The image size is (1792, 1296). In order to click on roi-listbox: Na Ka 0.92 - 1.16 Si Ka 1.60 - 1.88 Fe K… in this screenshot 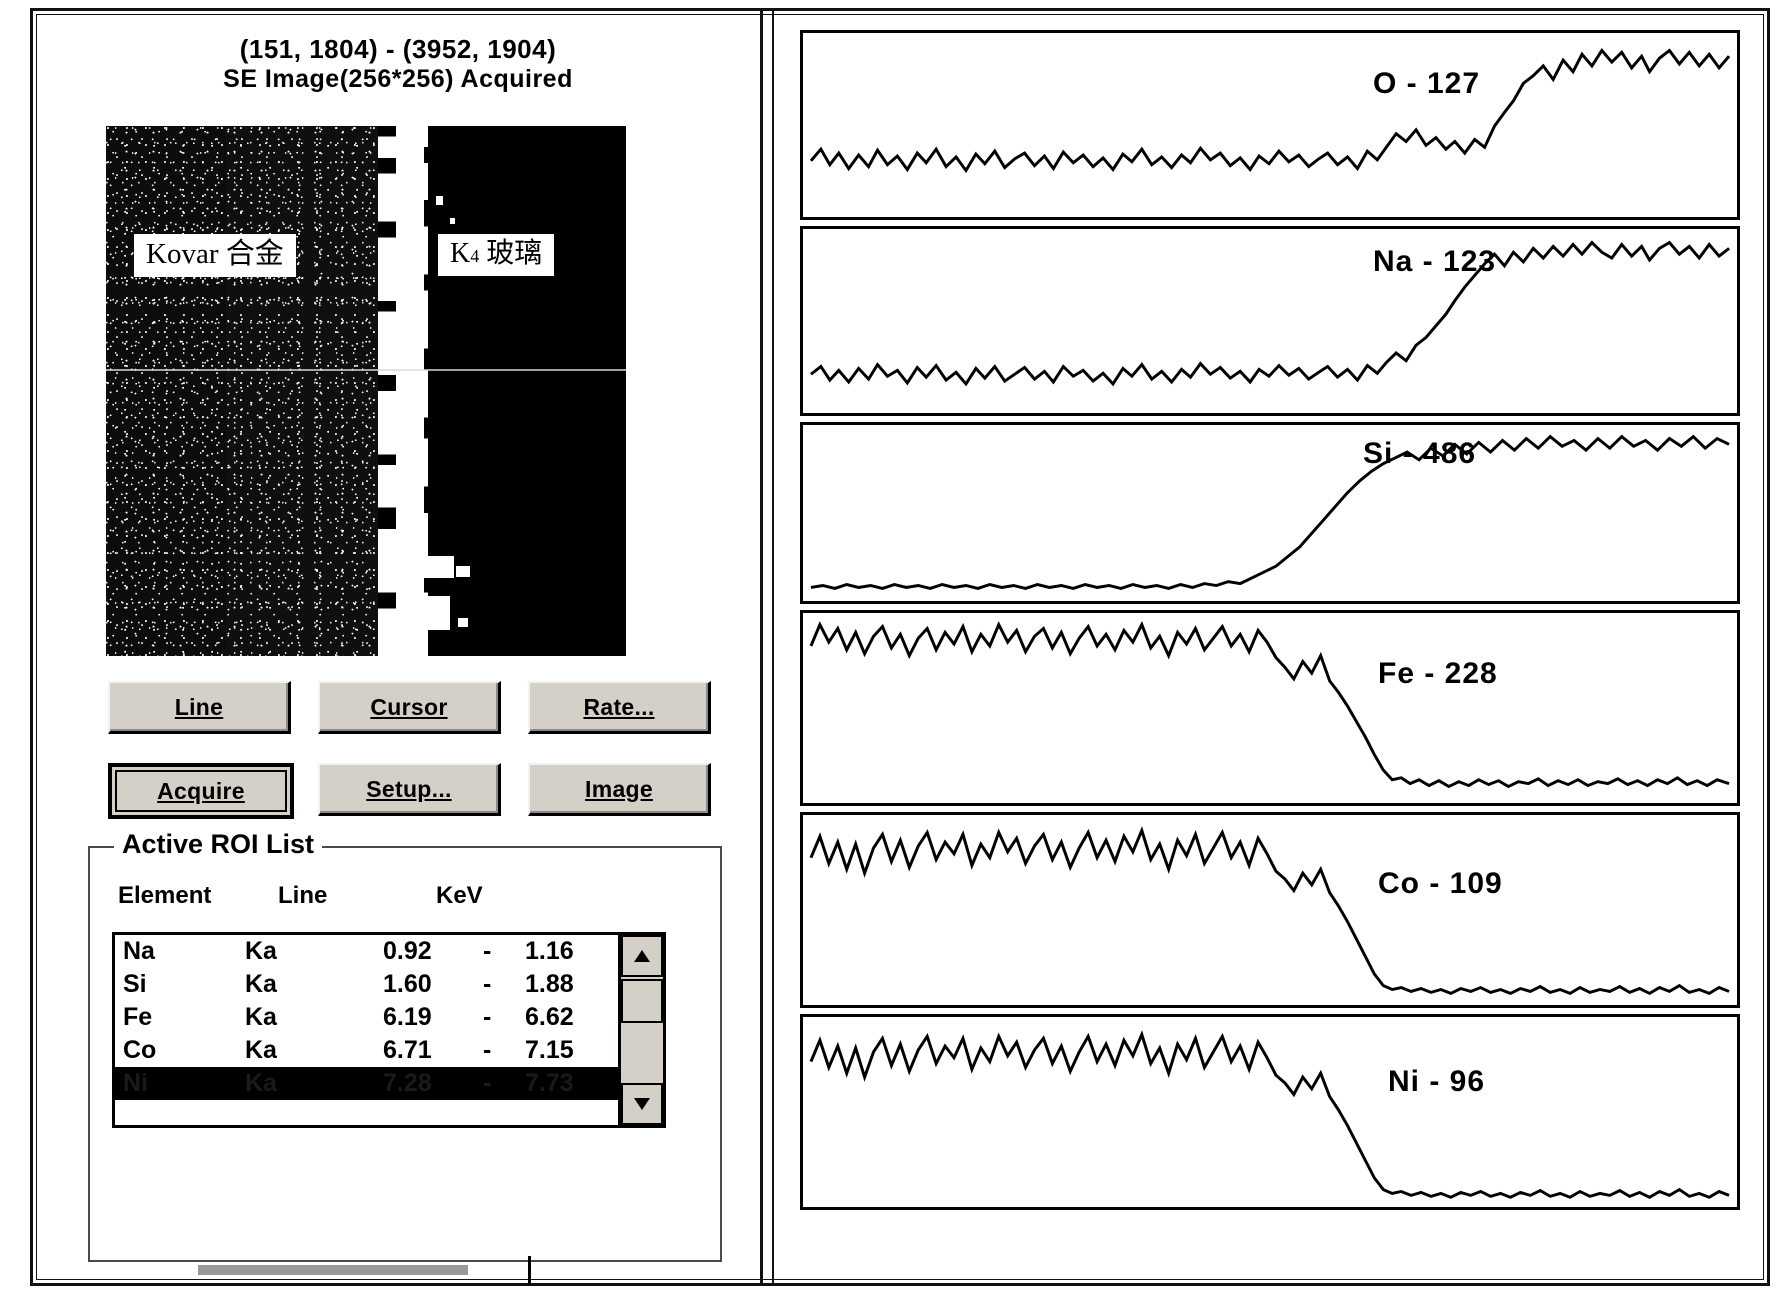, I will do `click(389, 1030)`.